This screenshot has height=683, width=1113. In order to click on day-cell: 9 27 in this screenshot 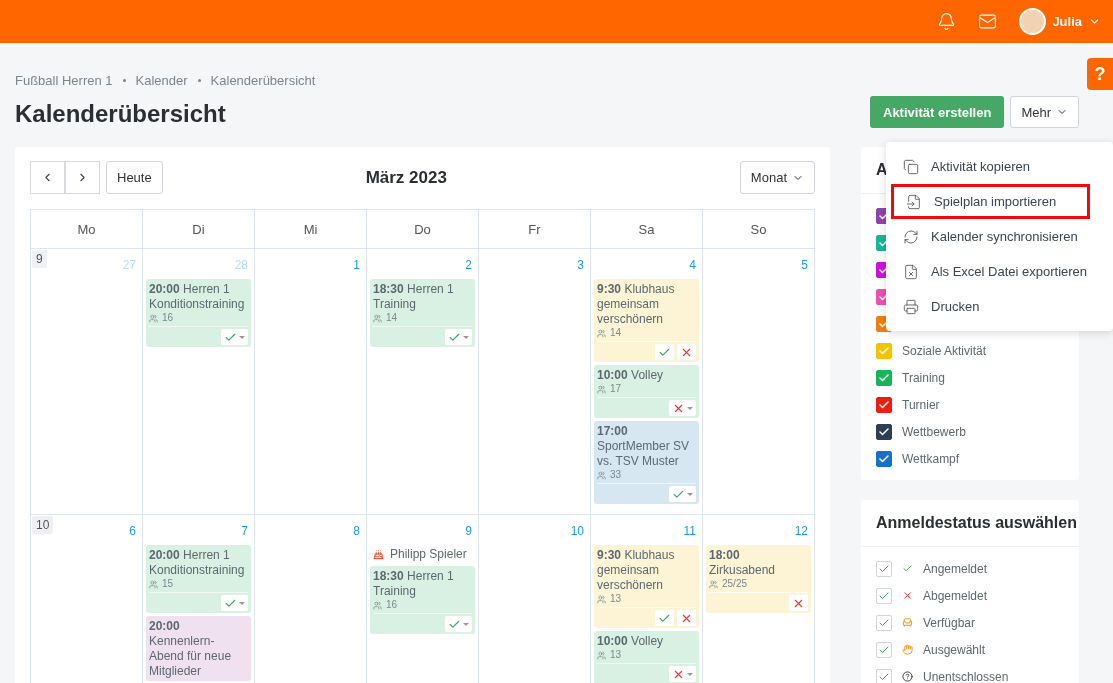, I will do `click(87, 382)`.